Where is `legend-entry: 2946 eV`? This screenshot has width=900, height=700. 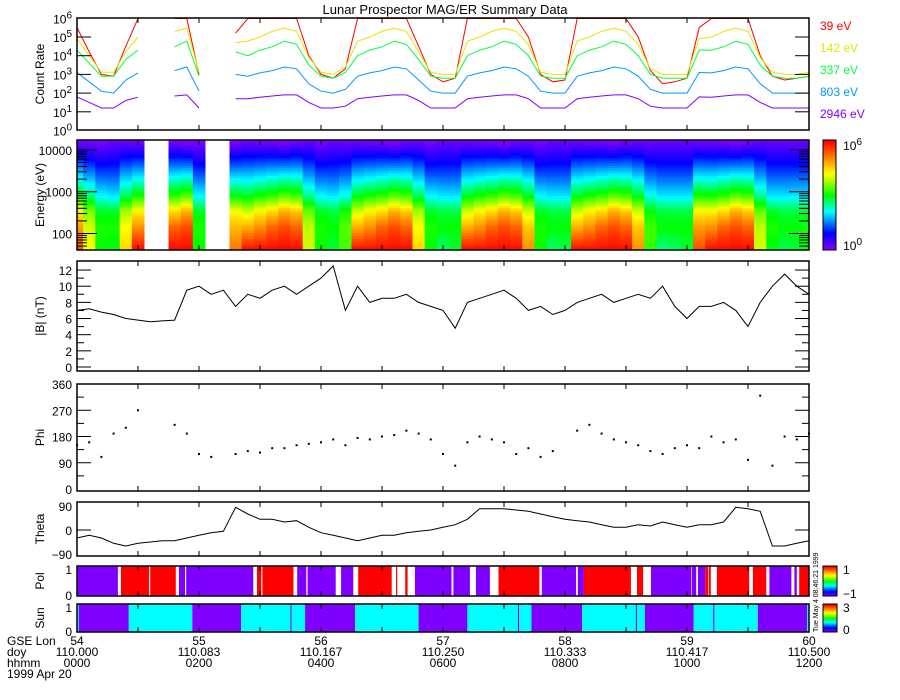
legend-entry: 2946 eV is located at coordinates (842, 114).